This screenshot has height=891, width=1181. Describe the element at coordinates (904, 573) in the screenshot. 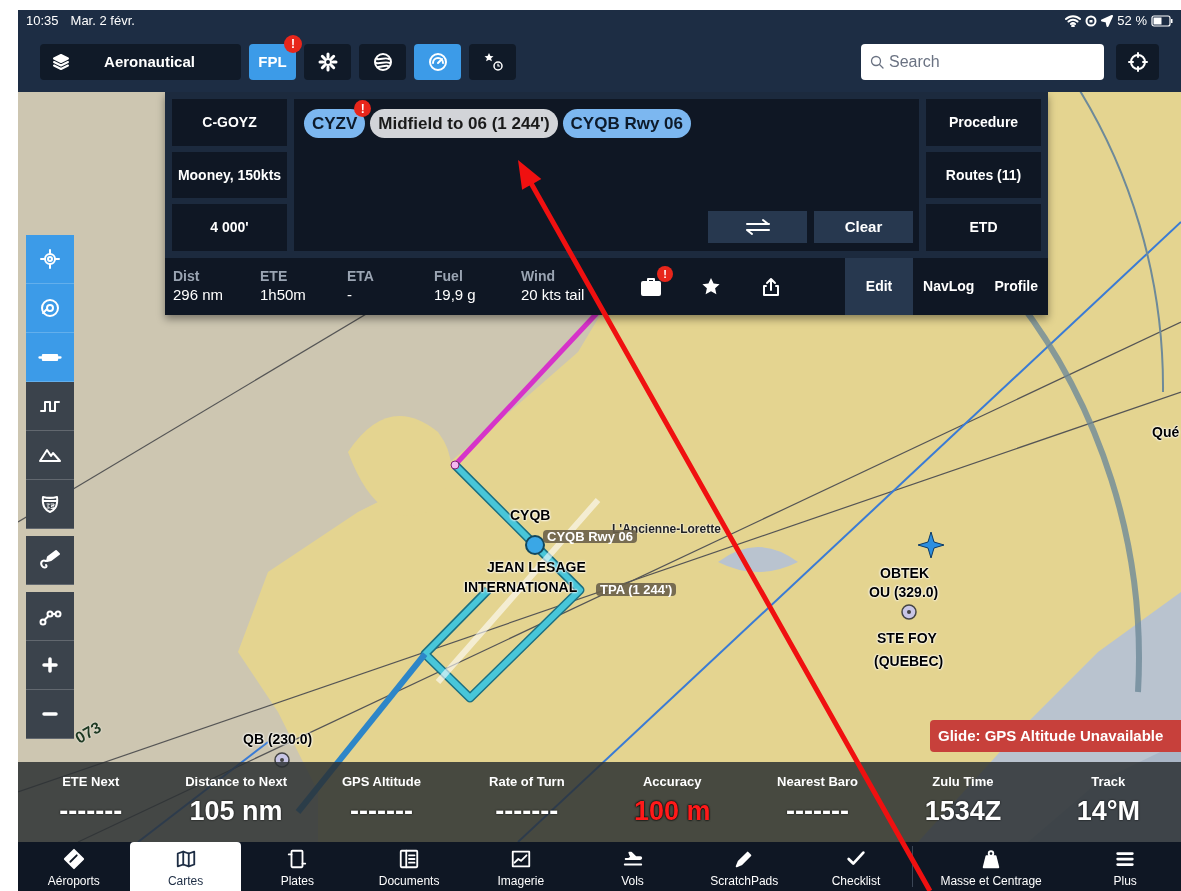

I see `map-label: OBTEK` at that location.